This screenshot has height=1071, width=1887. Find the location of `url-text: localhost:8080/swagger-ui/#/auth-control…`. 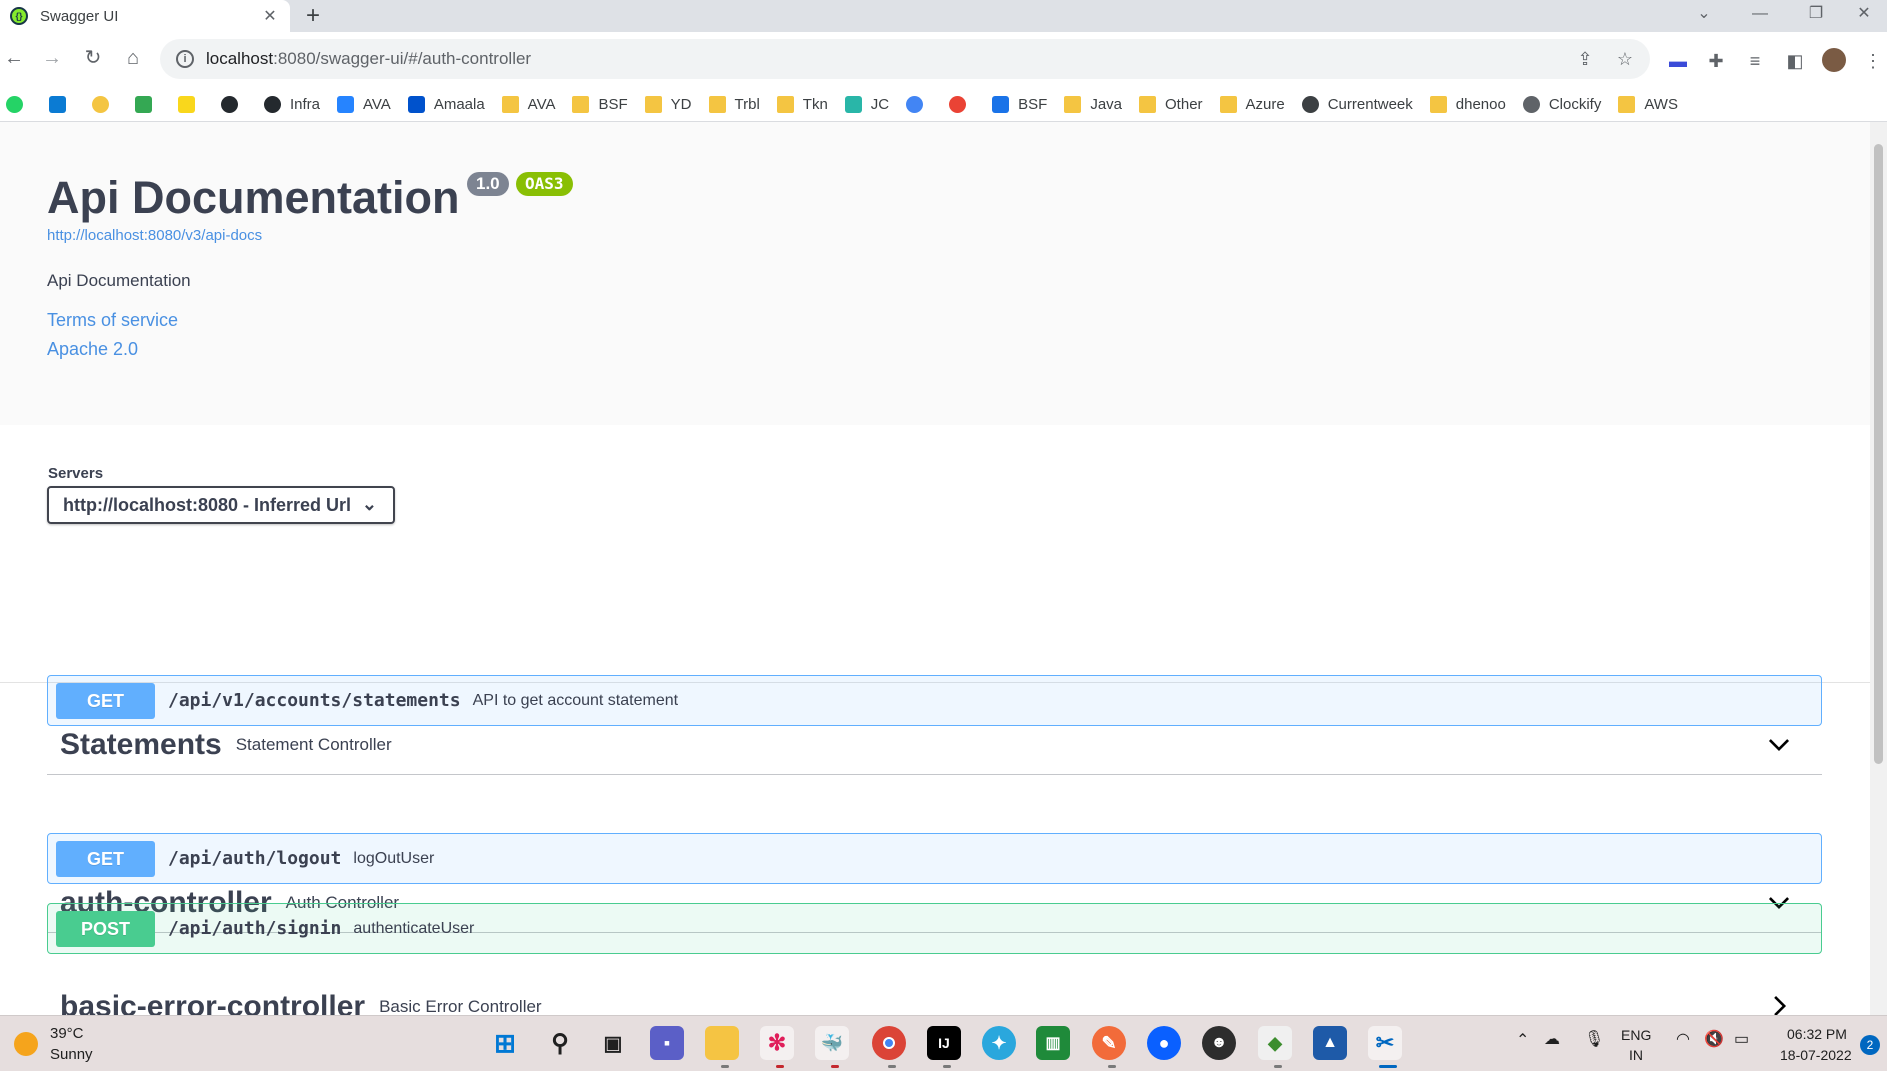

url-text: localhost:8080/swagger-ui/#/auth-control… is located at coordinates (888, 59).